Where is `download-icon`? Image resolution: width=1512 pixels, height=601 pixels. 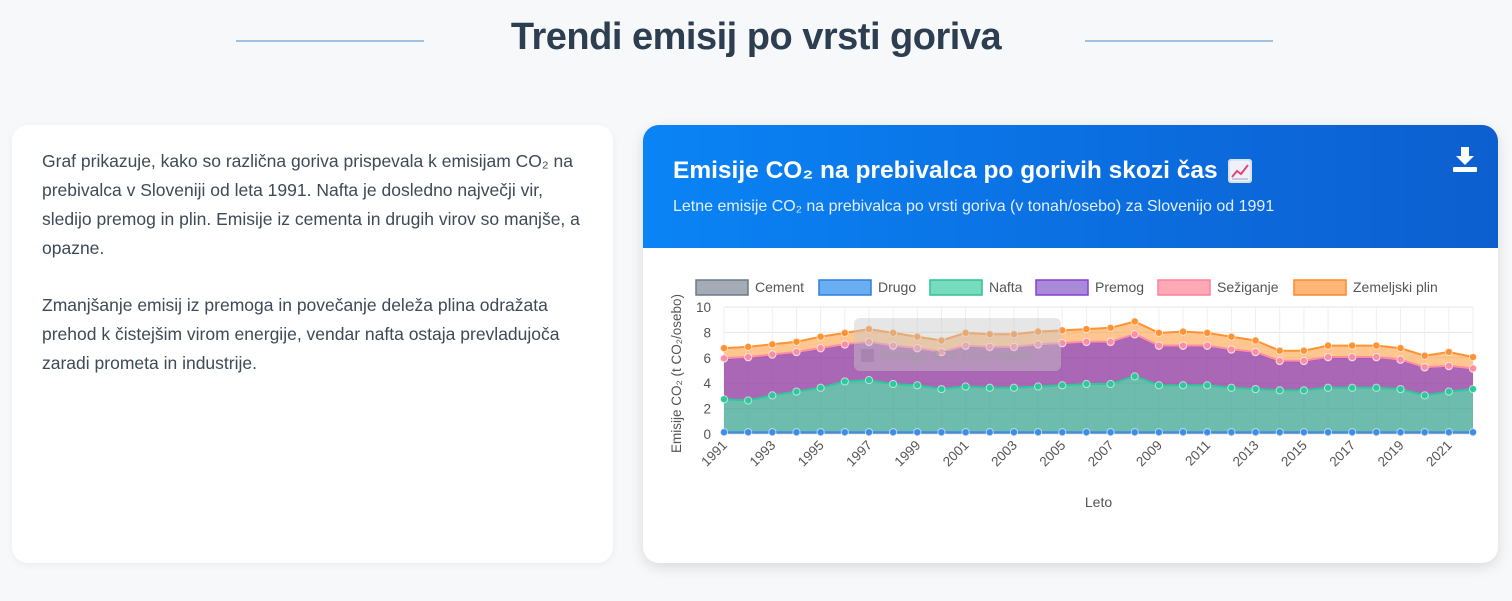
download-icon is located at coordinates (1465, 159).